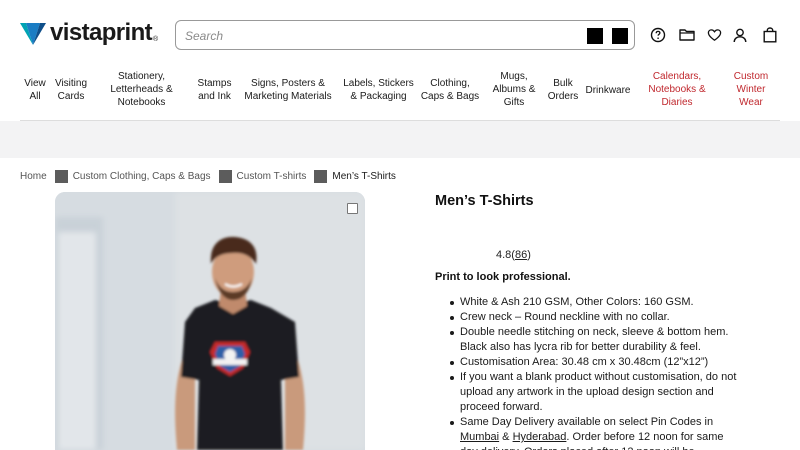 The image size is (800, 450). What do you see at coordinates (608, 90) in the screenshot?
I see `nav-drinkware: Drinkware` at bounding box center [608, 90].